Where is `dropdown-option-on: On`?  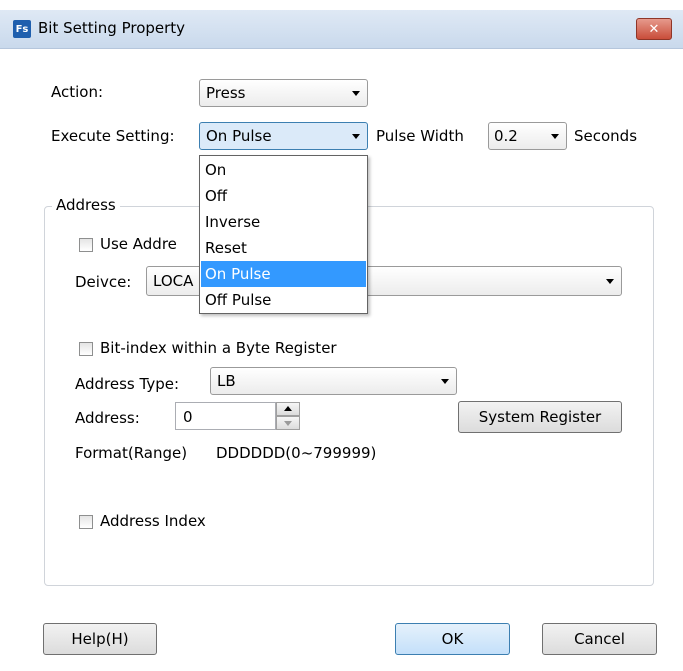
dropdown-option-on: On is located at coordinates (283, 170).